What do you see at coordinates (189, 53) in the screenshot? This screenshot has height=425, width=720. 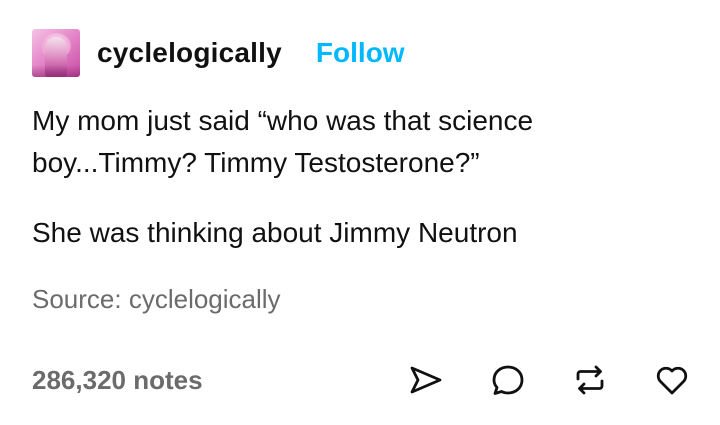 I see `username-link: cyclelogically` at bounding box center [189, 53].